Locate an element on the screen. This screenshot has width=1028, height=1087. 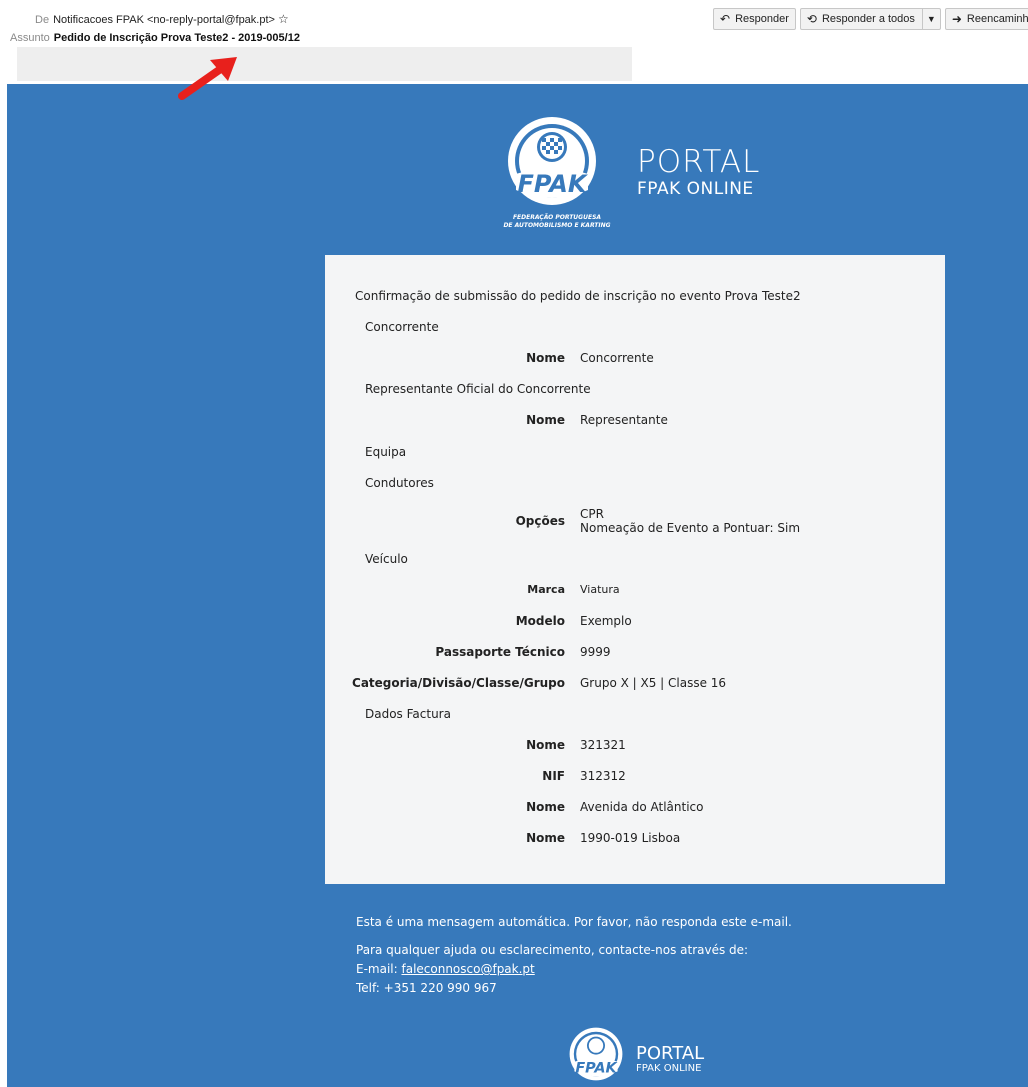
forward-button: ➜ Reencaminhar is located at coordinates (986, 19).